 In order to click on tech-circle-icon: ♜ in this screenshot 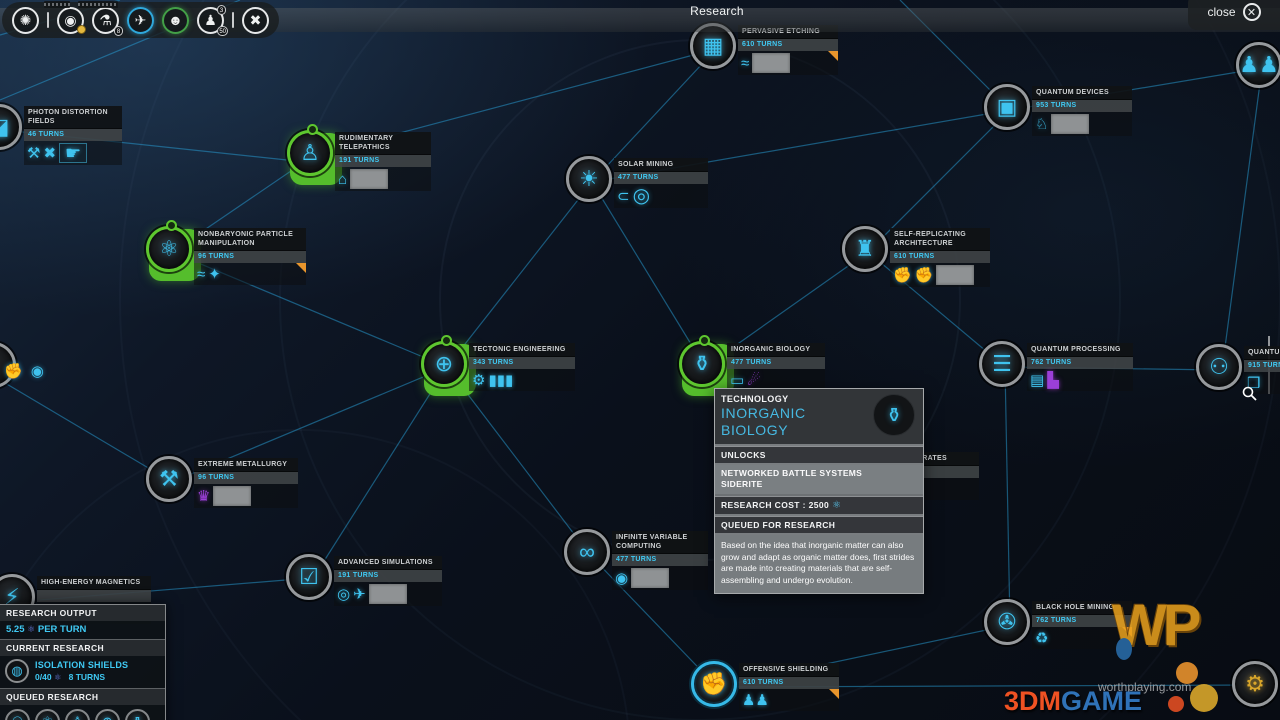, I will do `click(865, 249)`.